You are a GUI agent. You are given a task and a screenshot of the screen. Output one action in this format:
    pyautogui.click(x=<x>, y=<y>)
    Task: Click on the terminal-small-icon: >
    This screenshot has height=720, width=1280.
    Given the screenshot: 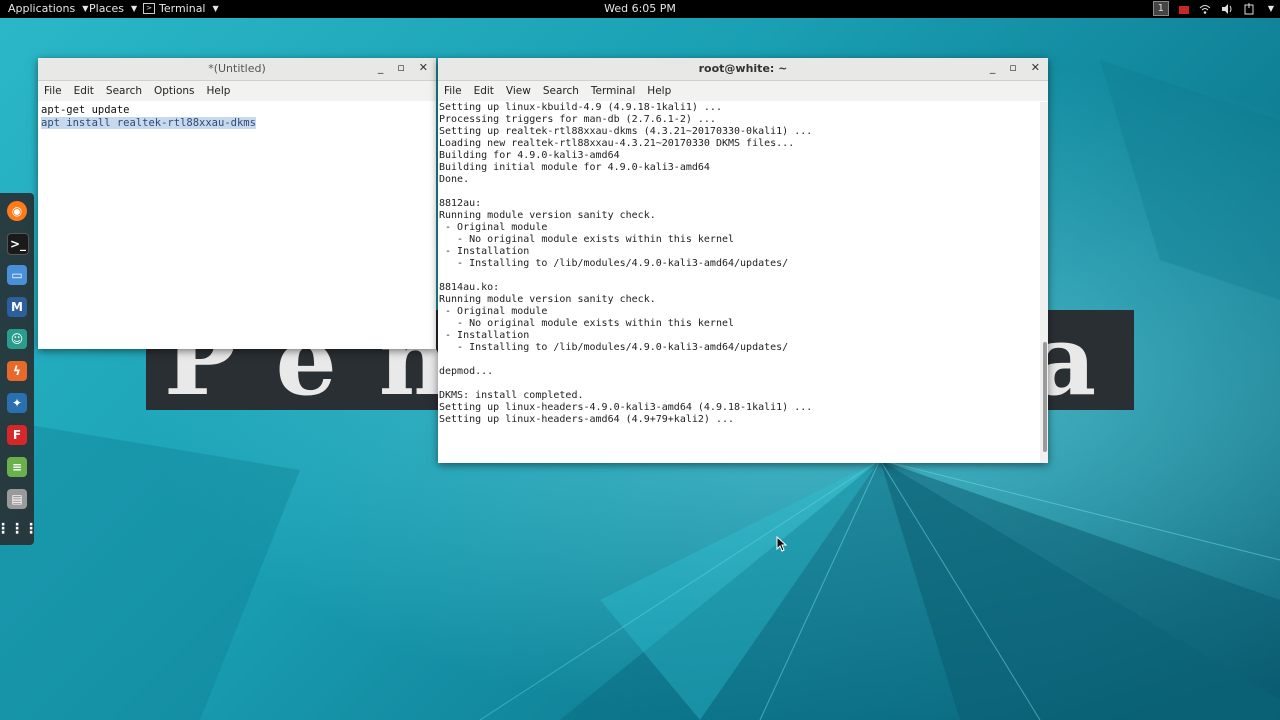 What is the action you would take?
    pyautogui.click(x=149, y=8)
    